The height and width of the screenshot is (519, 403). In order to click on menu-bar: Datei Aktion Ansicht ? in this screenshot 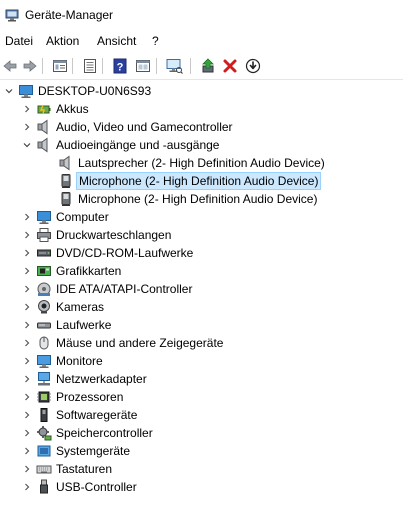, I will do `click(201, 41)`.